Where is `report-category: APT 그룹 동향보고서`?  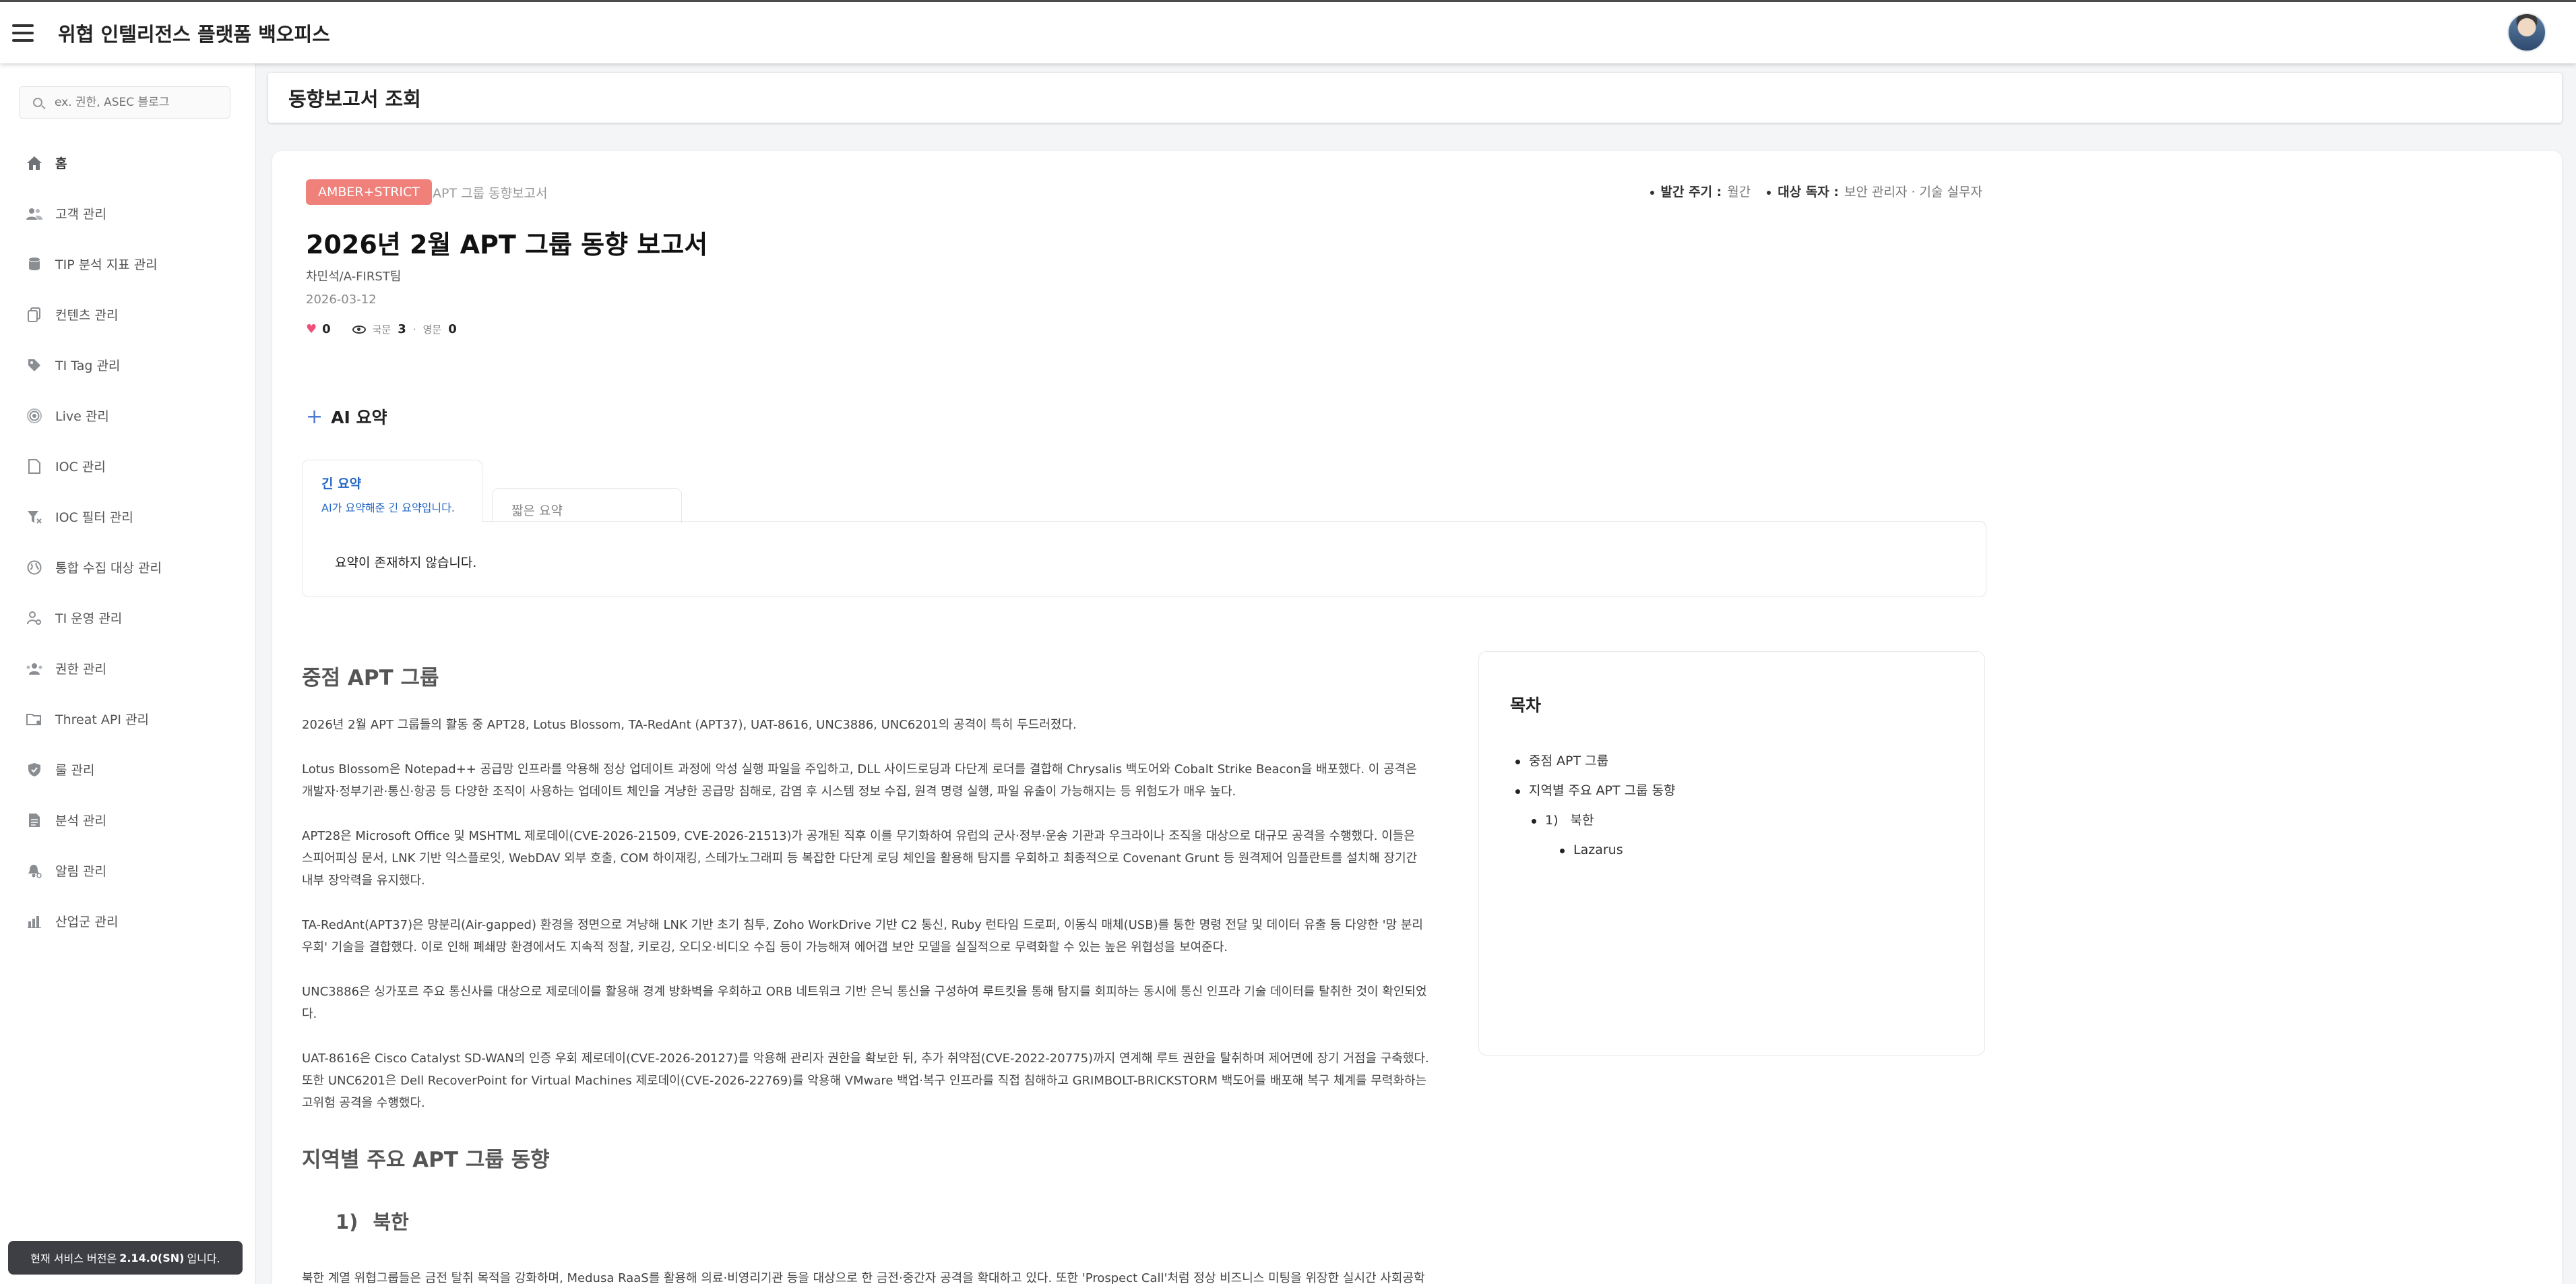 report-category: APT 그룹 동향보고서 is located at coordinates (490, 194).